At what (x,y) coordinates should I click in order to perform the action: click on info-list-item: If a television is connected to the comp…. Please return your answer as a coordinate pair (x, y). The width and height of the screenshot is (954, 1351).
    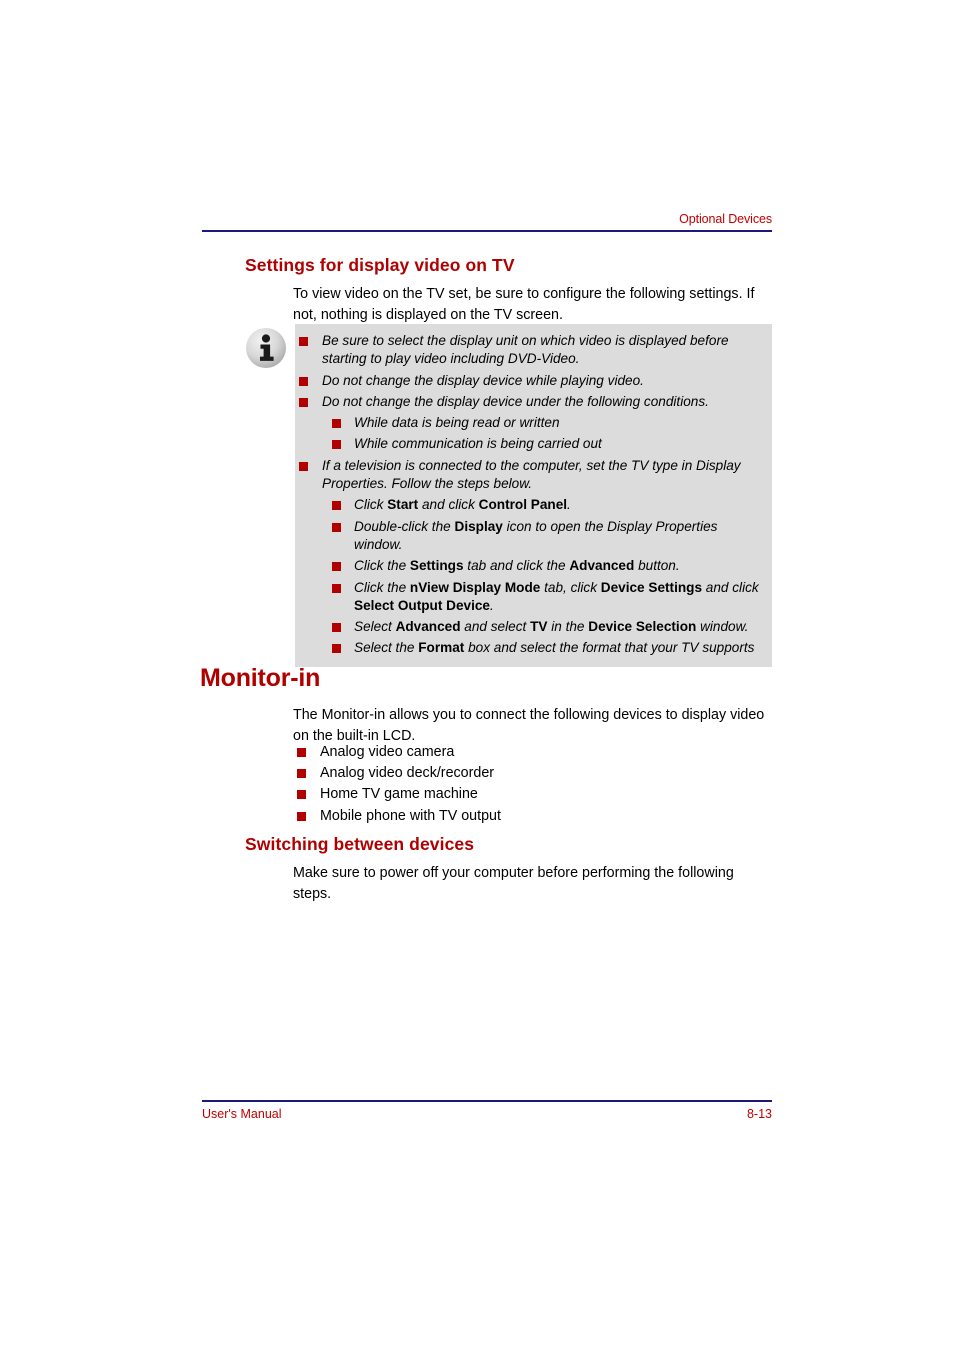
    Looking at the image, I should click on (533, 475).